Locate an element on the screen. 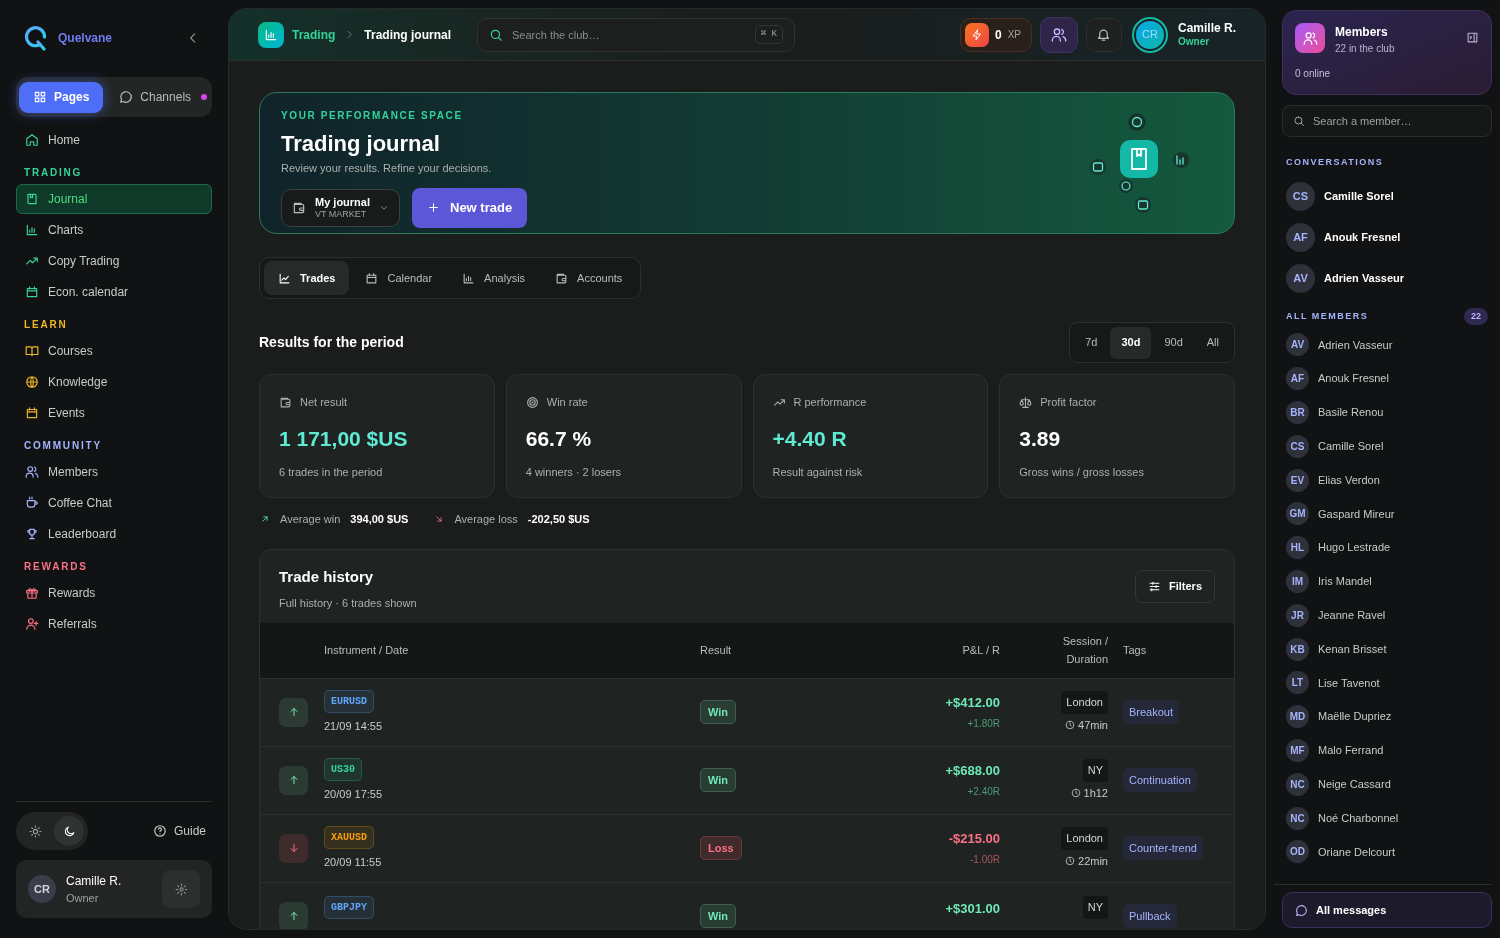 This screenshot has width=1500, height=938. nav-item: Coffee Chat is located at coordinates (114, 502).